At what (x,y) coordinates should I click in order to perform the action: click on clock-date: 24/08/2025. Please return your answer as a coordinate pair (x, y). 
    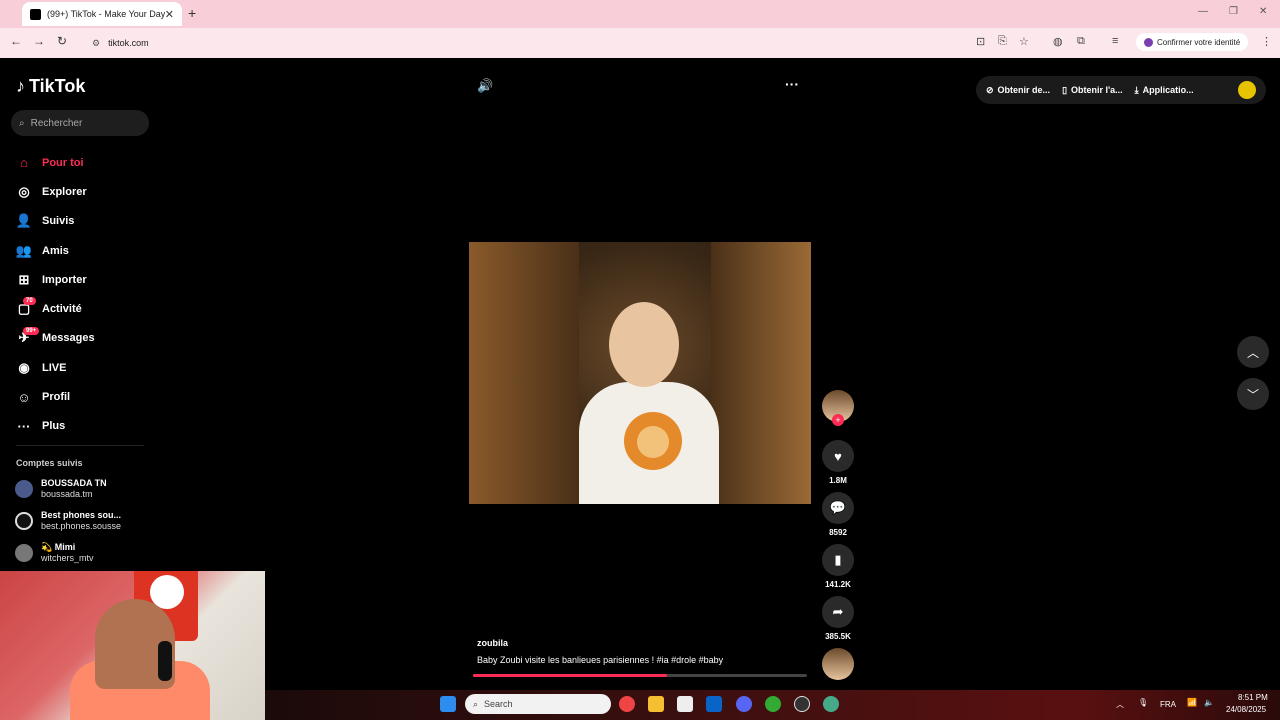
    Looking at the image, I should click on (1246, 709).